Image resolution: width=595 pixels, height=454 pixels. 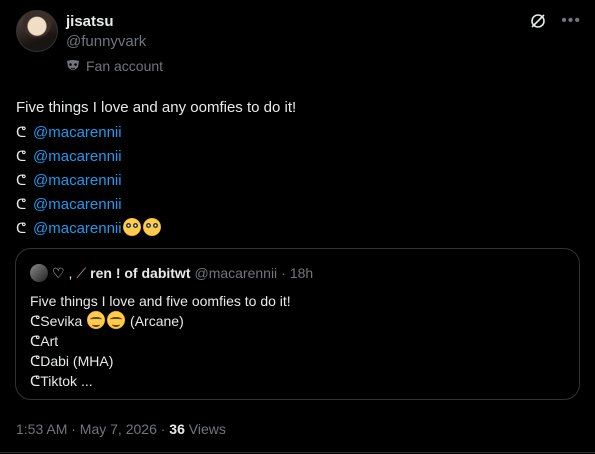 What do you see at coordinates (177, 429) in the screenshot?
I see `views-count: 36` at bounding box center [177, 429].